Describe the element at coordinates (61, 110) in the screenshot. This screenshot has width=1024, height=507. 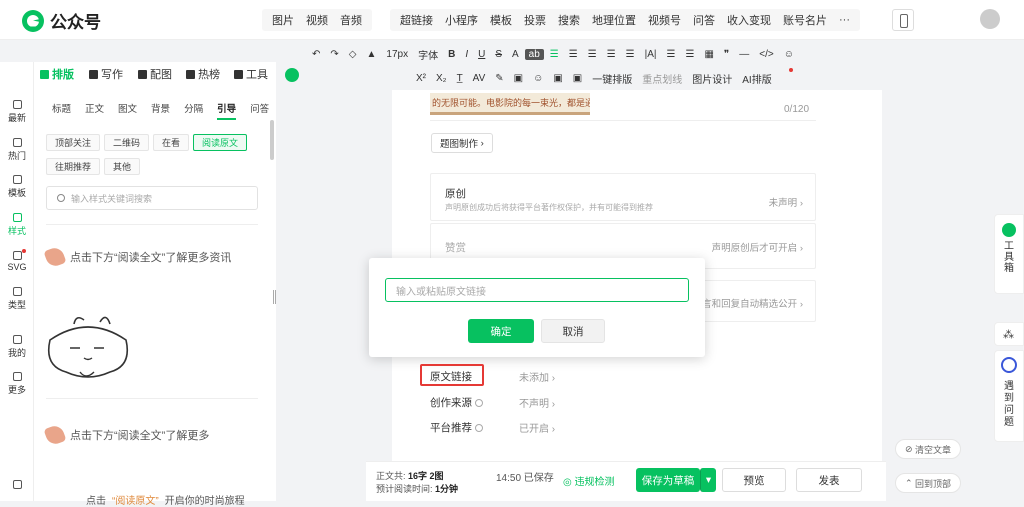
I see `style-tab-title: 标题` at that location.